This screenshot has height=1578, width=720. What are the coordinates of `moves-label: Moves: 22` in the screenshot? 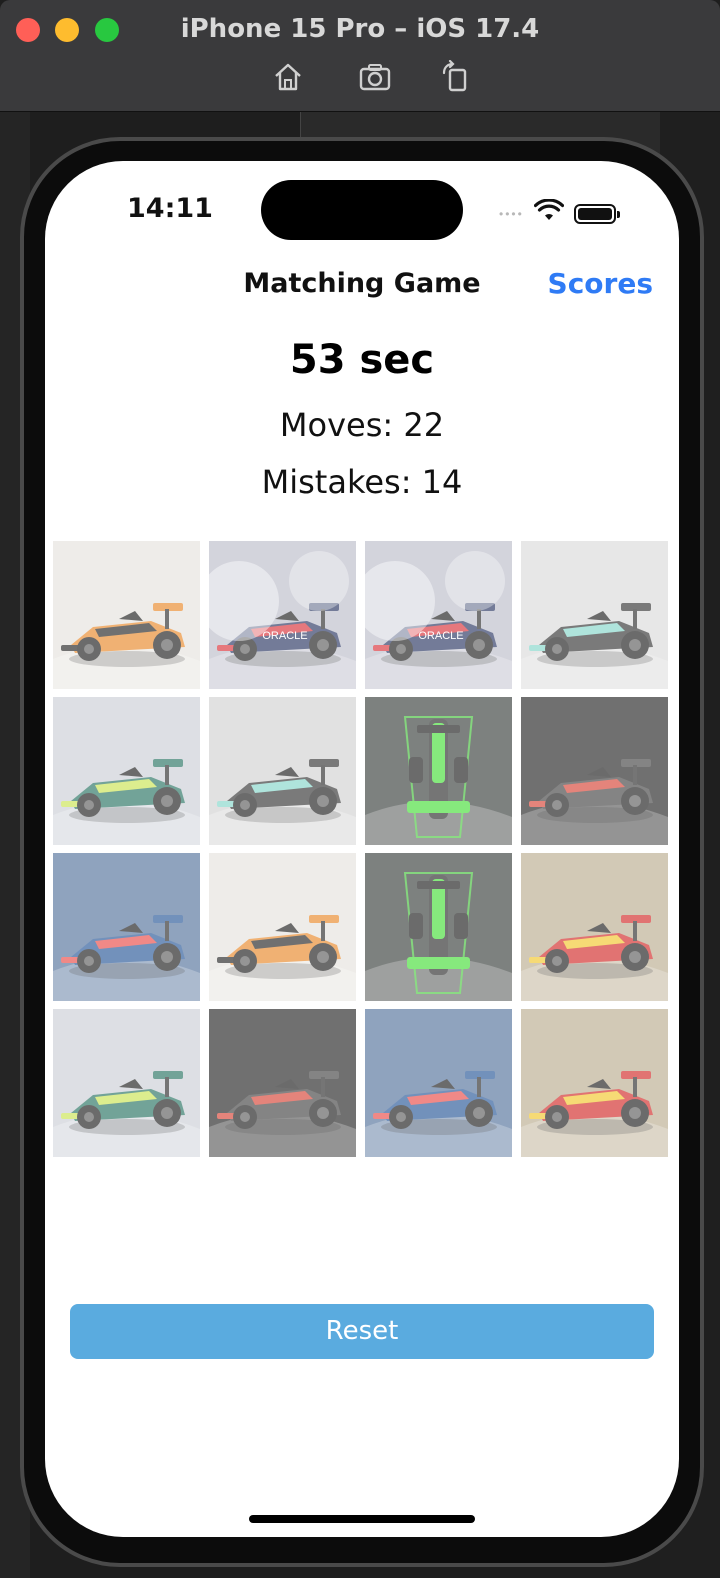 It's located at (362, 425).